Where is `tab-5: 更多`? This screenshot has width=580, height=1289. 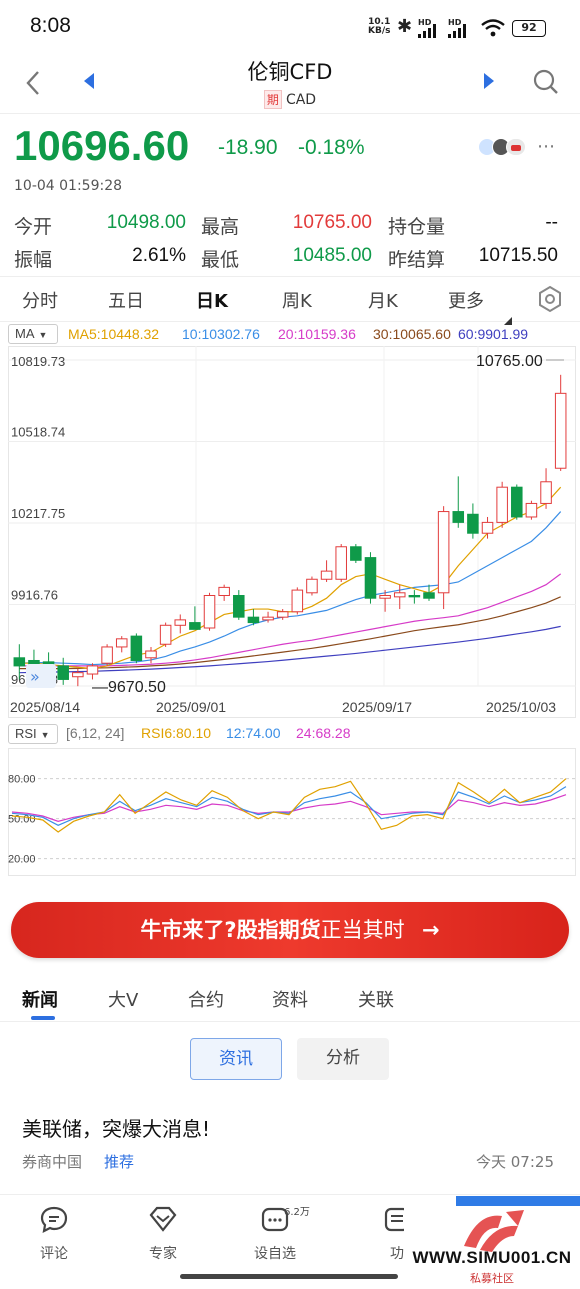
tab-5: 更多 is located at coordinates (466, 300).